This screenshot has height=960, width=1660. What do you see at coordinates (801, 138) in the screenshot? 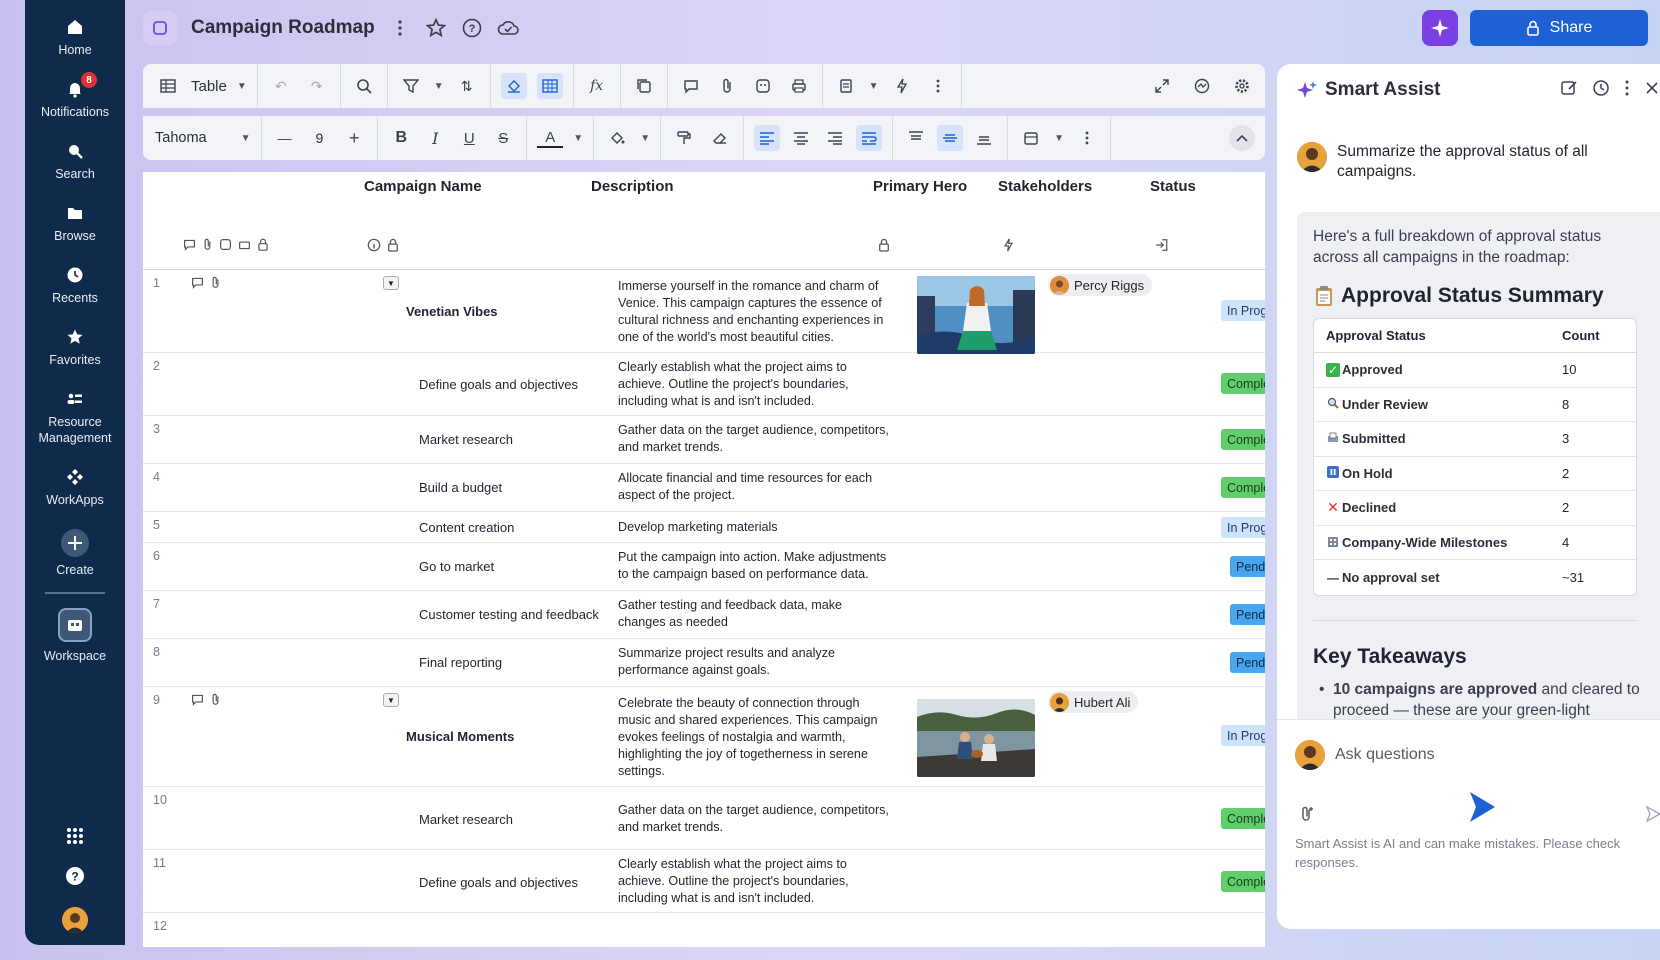
I see `align-center-icon` at bounding box center [801, 138].